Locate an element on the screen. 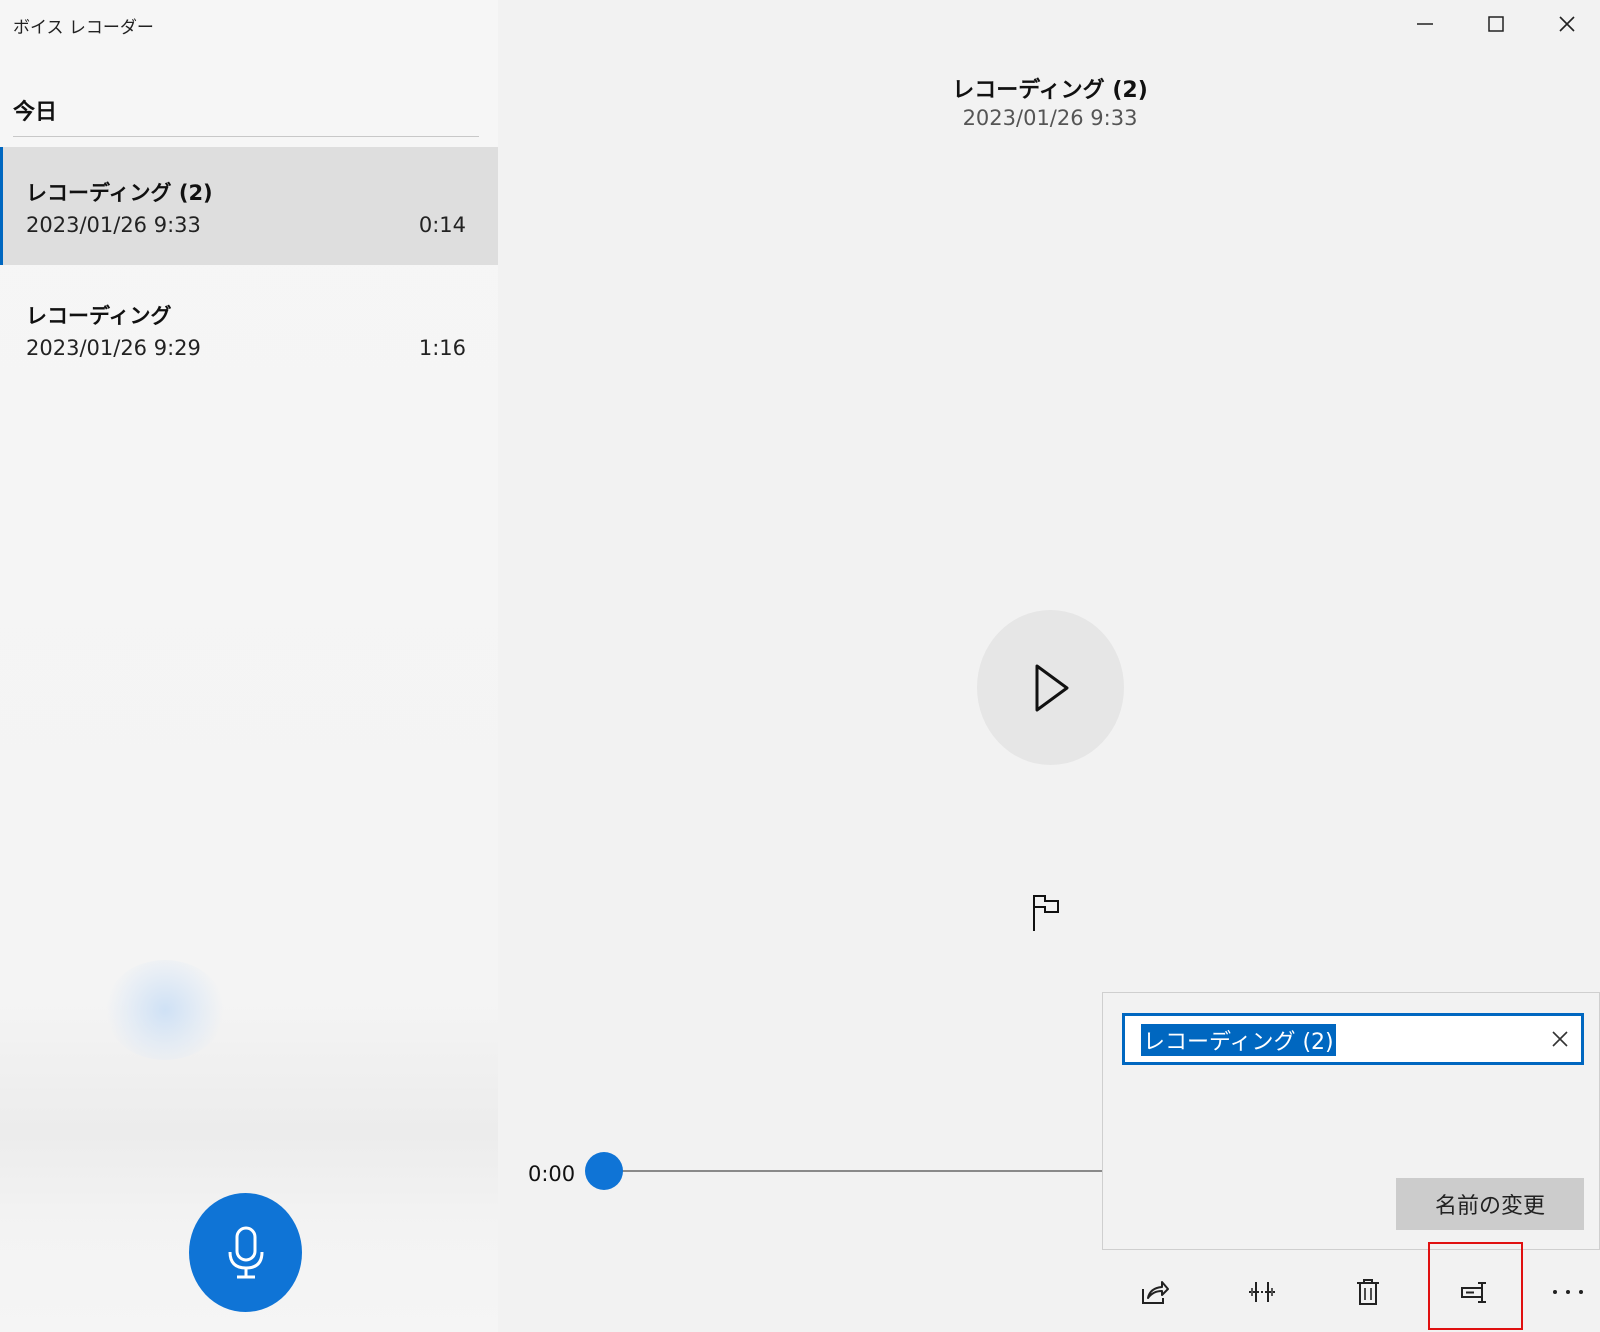 This screenshot has height=1332, width=1600. background-blur is located at coordinates (165, 1010).